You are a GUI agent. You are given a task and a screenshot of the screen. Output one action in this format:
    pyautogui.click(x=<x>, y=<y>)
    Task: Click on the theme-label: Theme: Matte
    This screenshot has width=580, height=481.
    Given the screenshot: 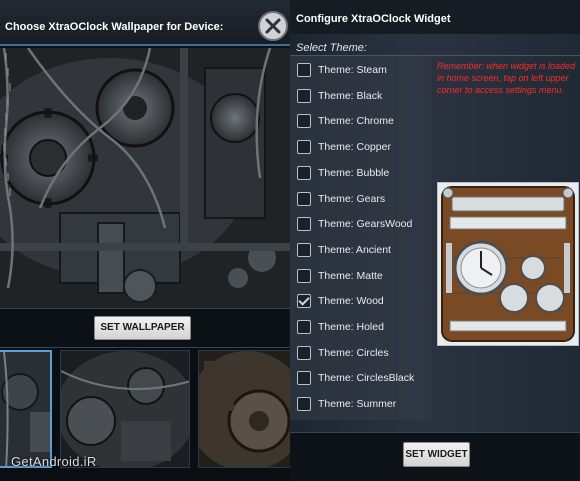 What is the action you would take?
    pyautogui.click(x=350, y=275)
    